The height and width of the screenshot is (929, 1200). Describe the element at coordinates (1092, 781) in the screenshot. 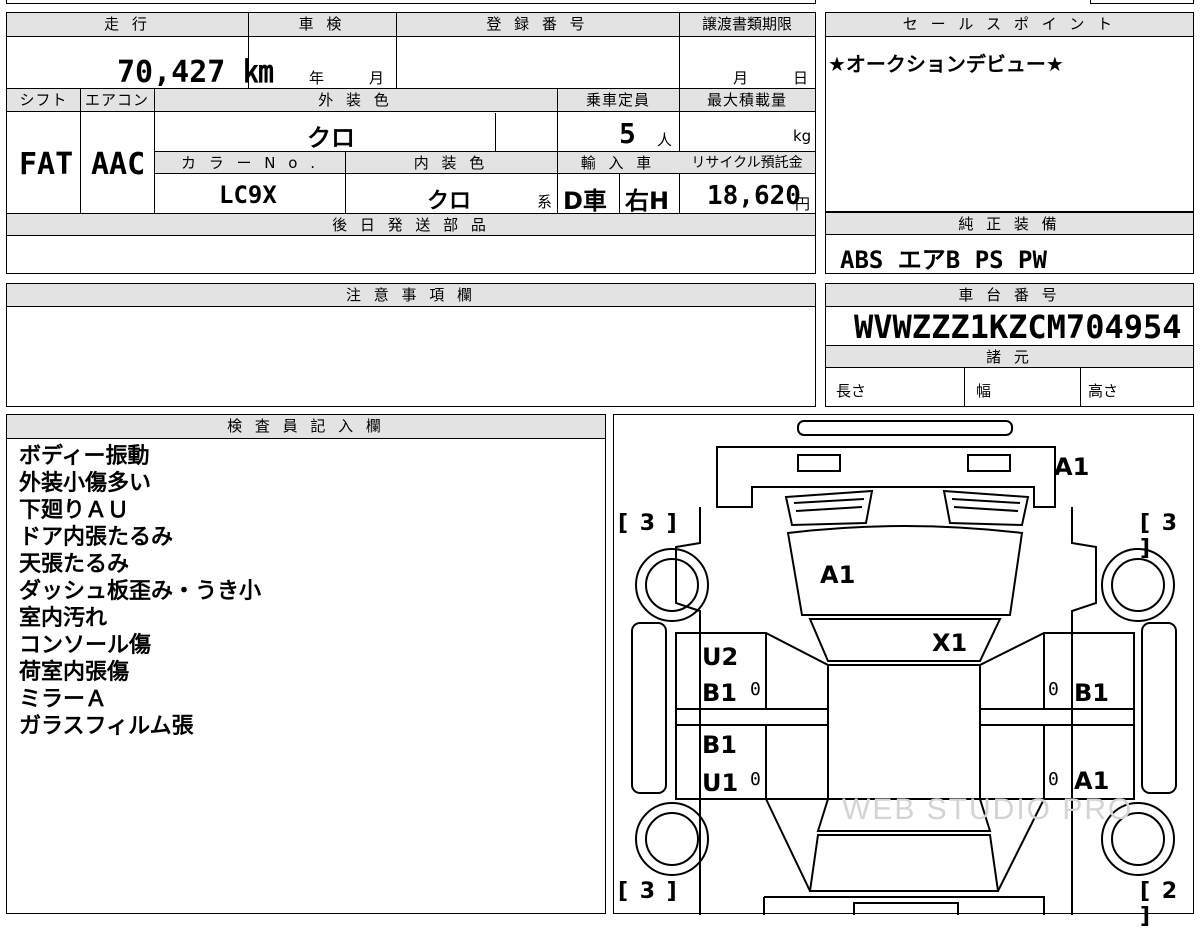

I see `mark-right-rear-door: A1` at that location.